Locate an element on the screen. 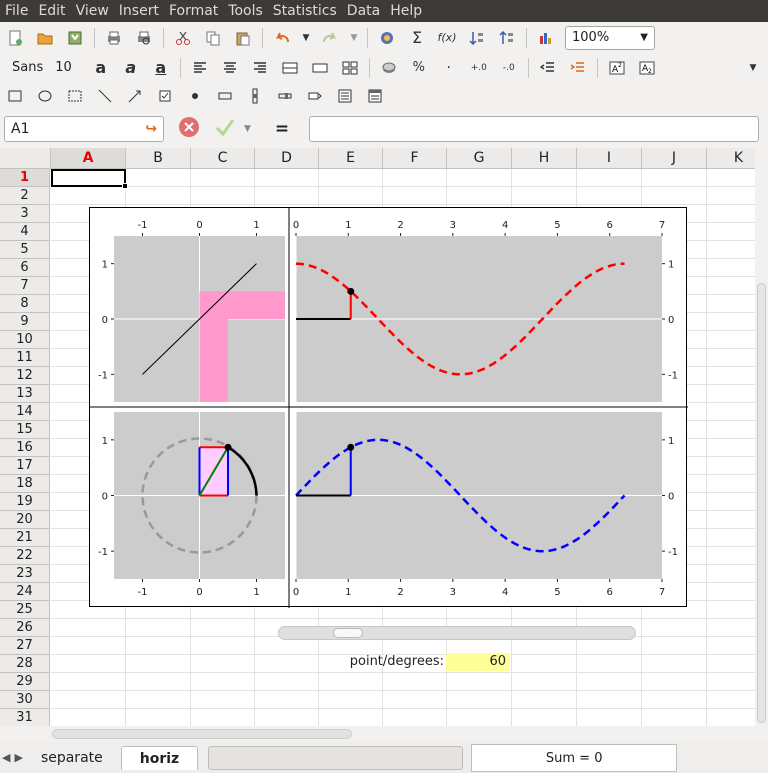 The image size is (768, 773). row-header-15: 15 is located at coordinates (25, 430).